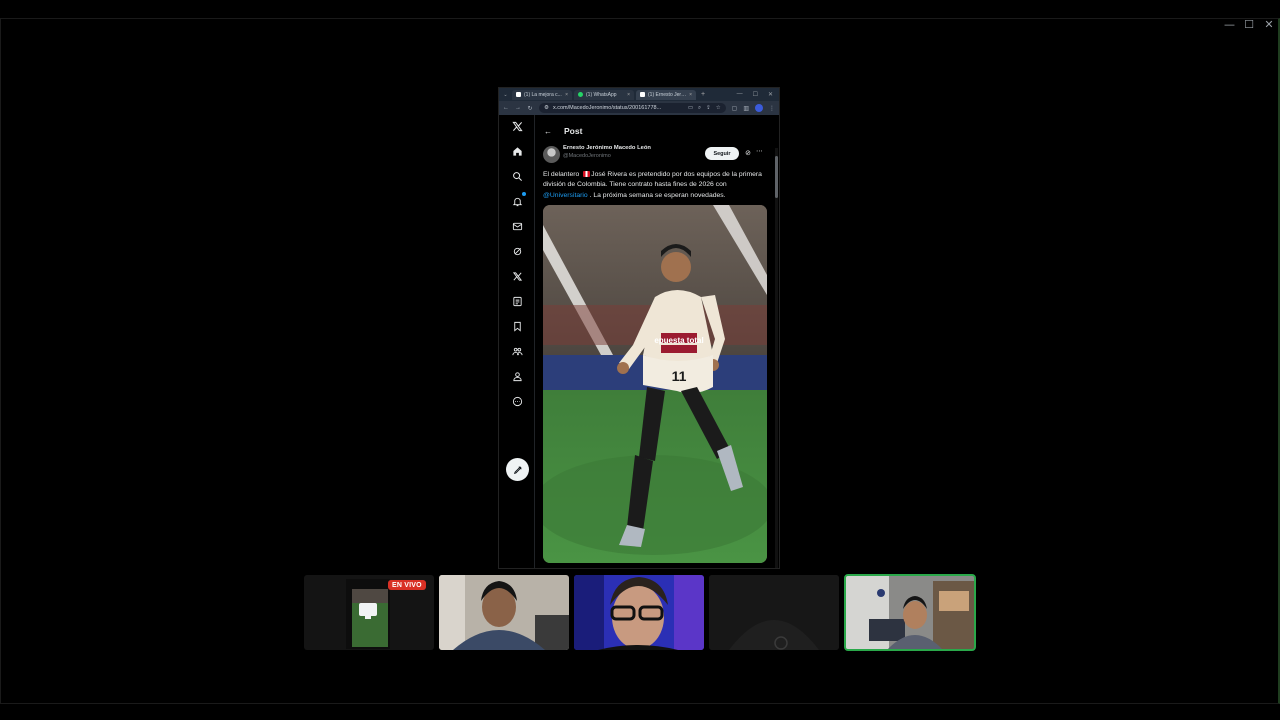 The width and height of the screenshot is (1280, 720). What do you see at coordinates (562, 174) in the screenshot?
I see `tweet-text-part: El delantero` at bounding box center [562, 174].